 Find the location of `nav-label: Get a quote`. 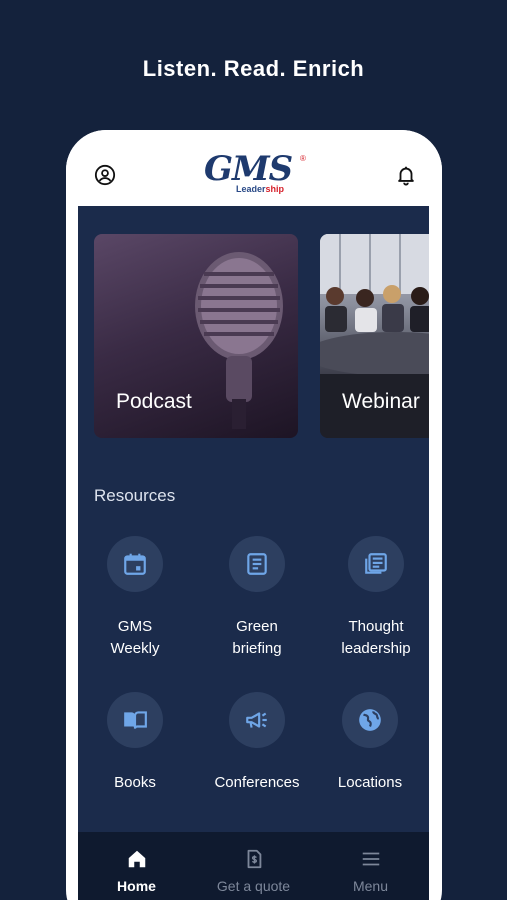

nav-label: Get a quote is located at coordinates (253, 886).